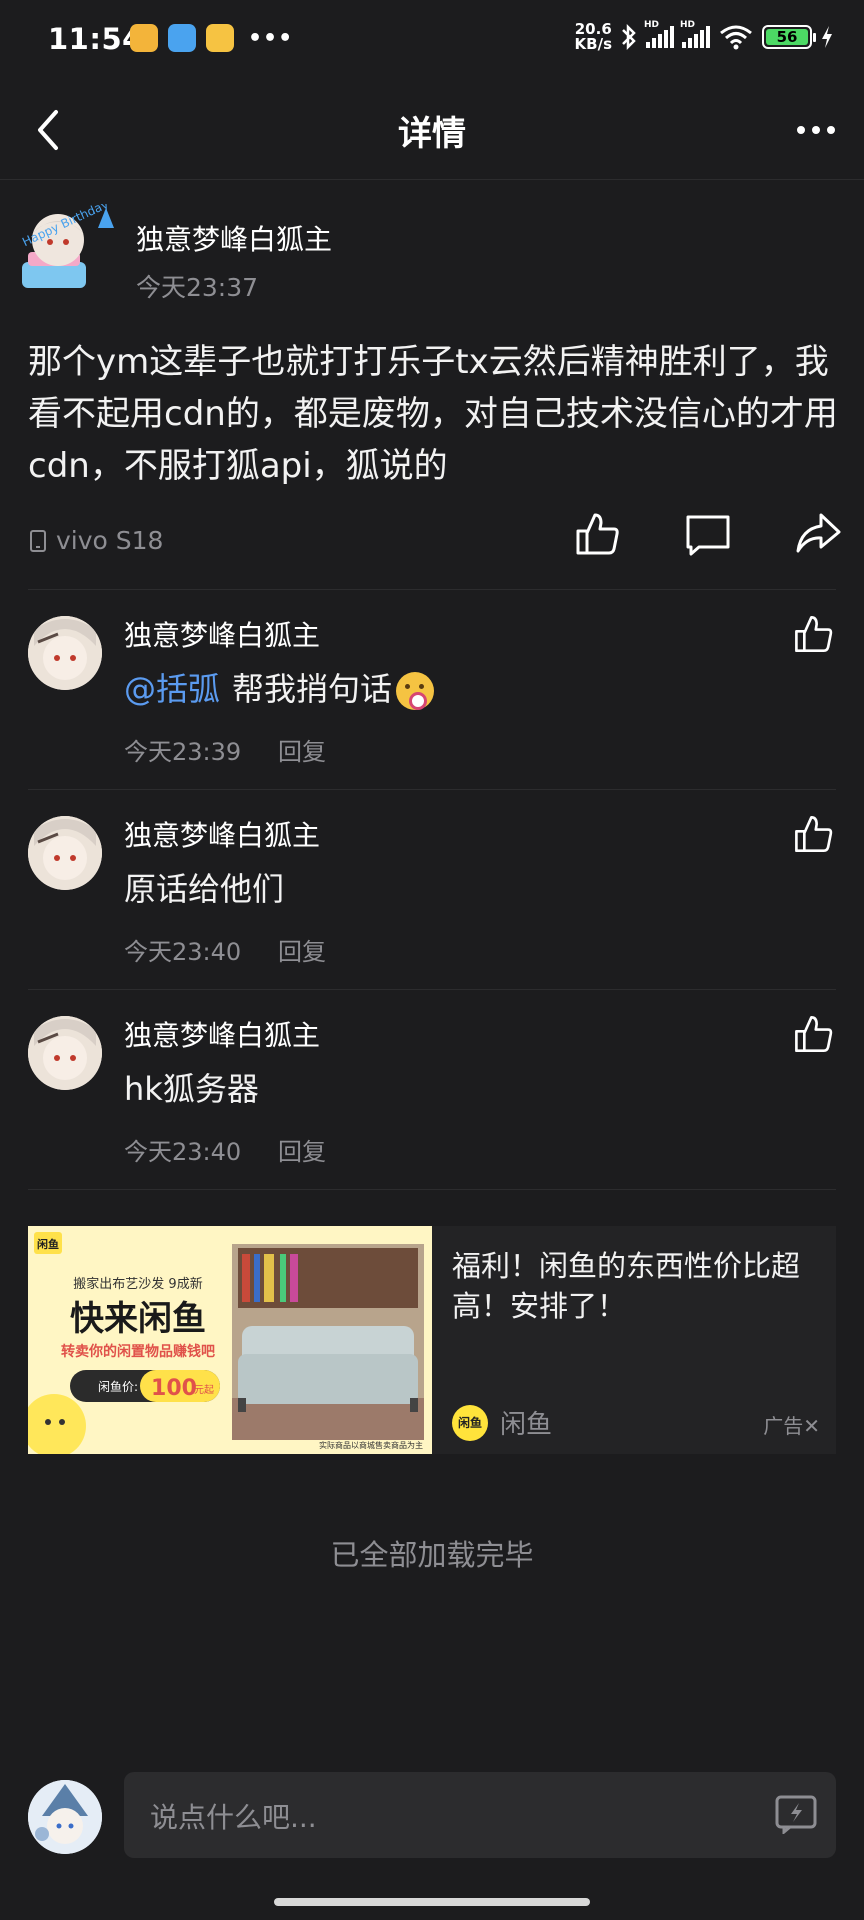 The height and width of the screenshot is (1920, 864). What do you see at coordinates (110, 540) in the screenshot?
I see `device-label: vivo S18` at bounding box center [110, 540].